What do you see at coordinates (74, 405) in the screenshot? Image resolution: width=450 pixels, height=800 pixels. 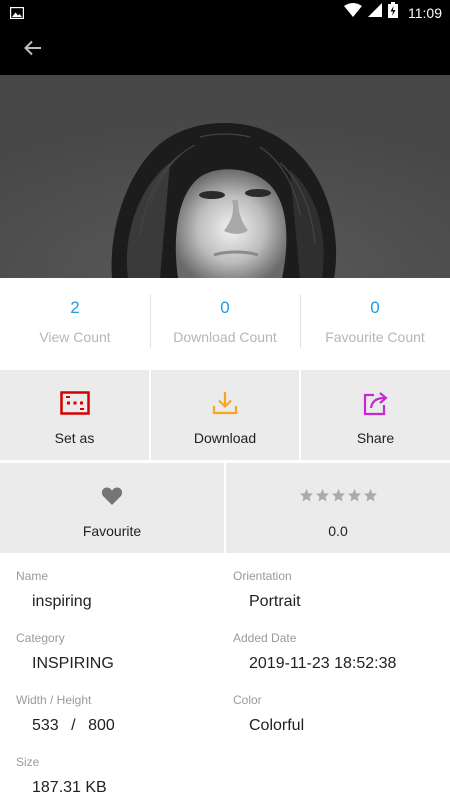 I see `wallpaper-icon` at bounding box center [74, 405].